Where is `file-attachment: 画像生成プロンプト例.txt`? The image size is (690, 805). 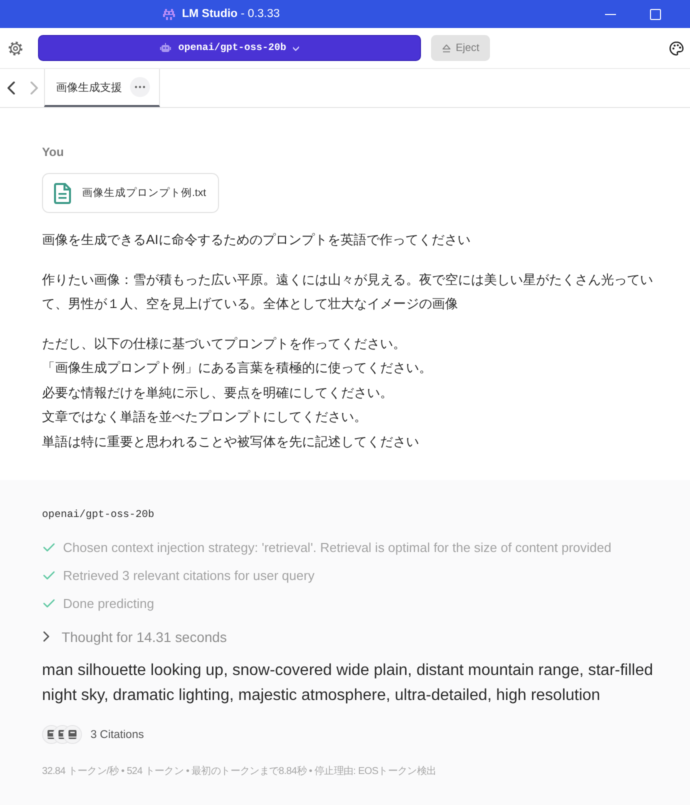
file-attachment: 画像生成プロンプト例.txt is located at coordinates (131, 193).